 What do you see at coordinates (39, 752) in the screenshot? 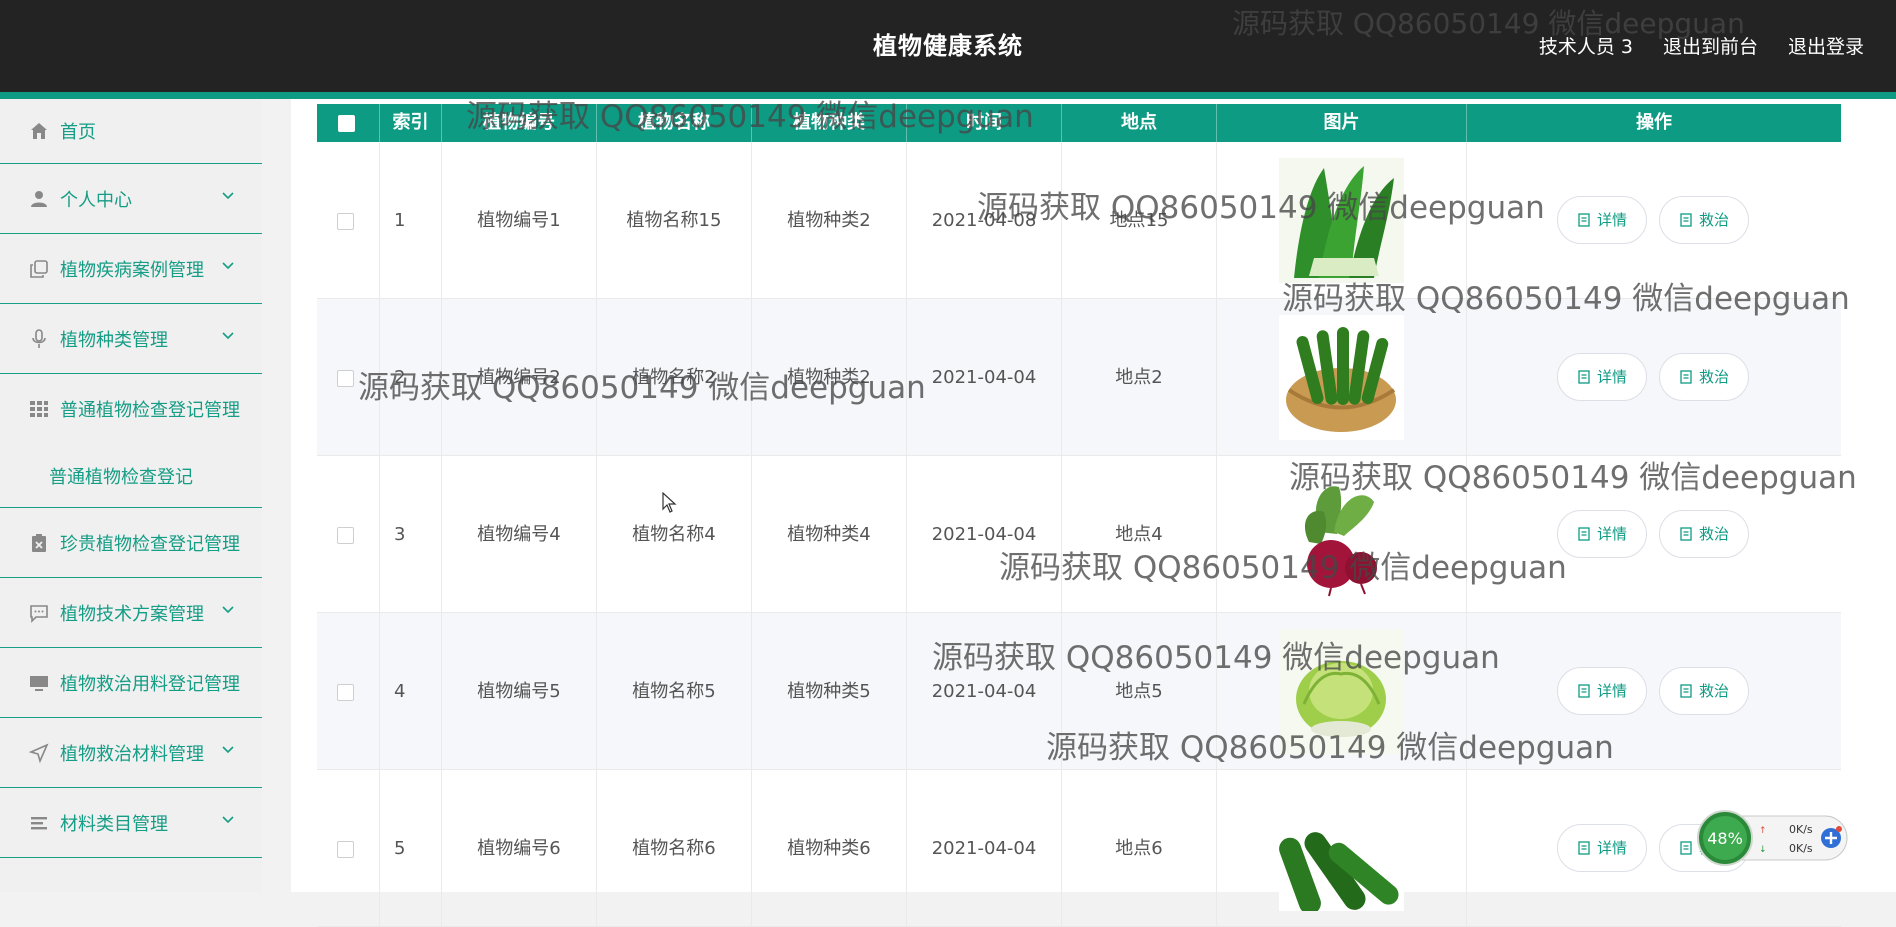
I see `send-icon` at bounding box center [39, 752].